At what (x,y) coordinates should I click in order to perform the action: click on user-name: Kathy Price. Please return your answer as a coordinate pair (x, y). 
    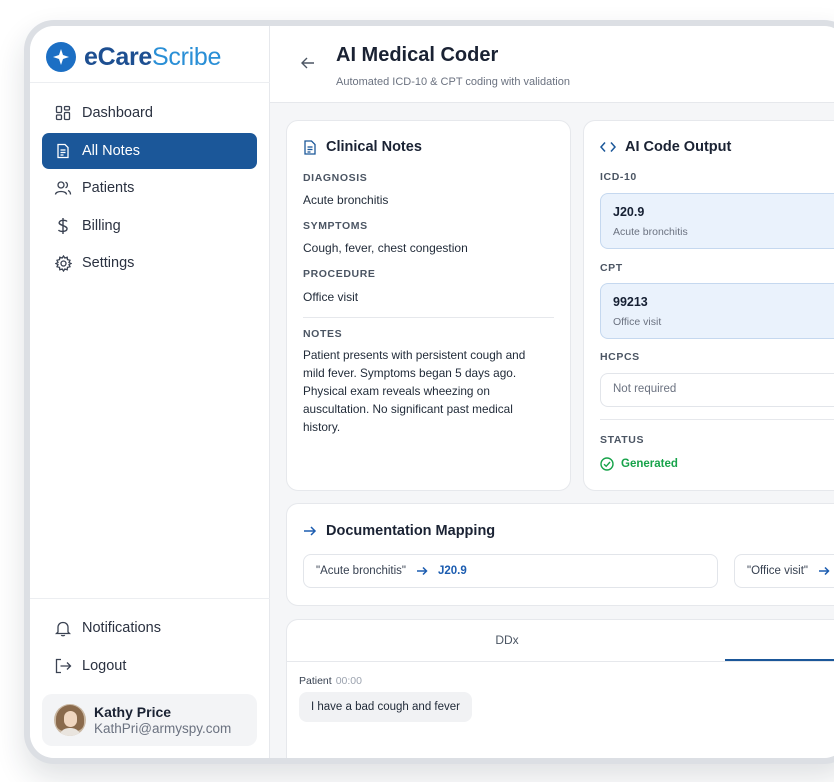
    Looking at the image, I should click on (133, 712).